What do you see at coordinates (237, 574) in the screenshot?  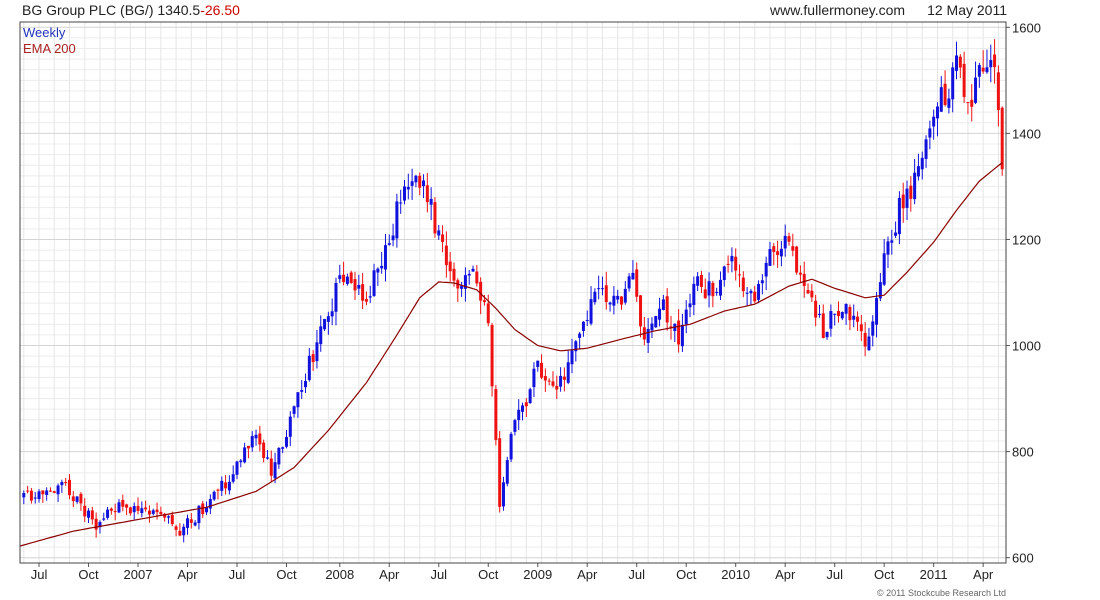 I see `x-tick-label: Jul` at bounding box center [237, 574].